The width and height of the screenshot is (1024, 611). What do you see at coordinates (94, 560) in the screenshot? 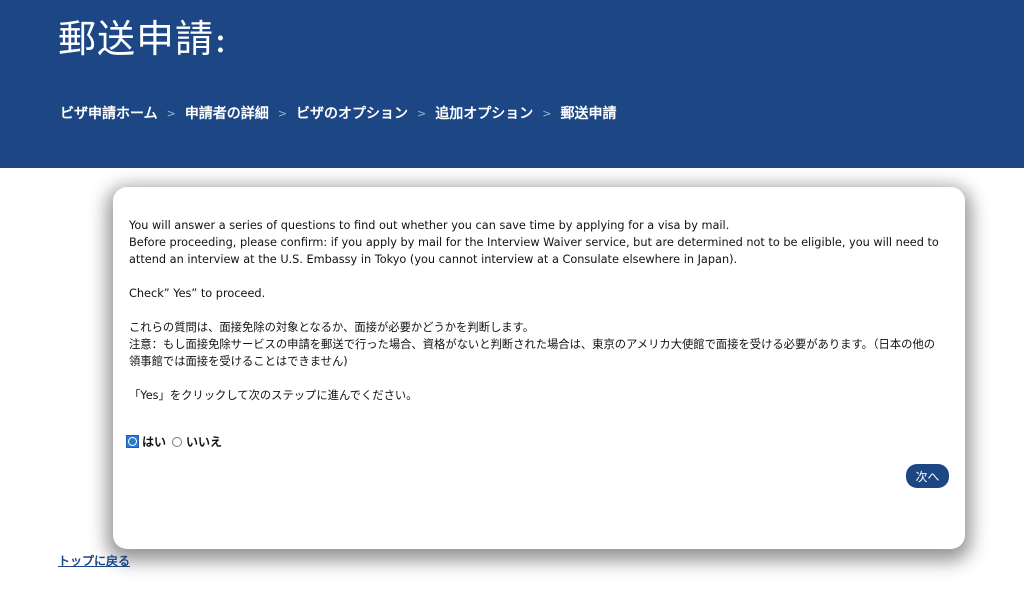
I see `back-to-top-link: トップに戻る` at bounding box center [94, 560].